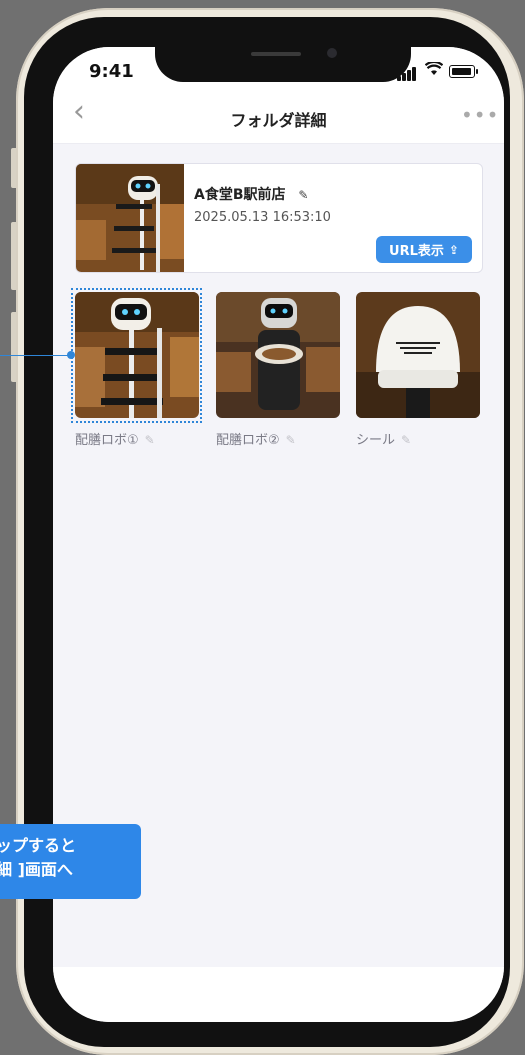 The width and height of the screenshot is (525, 1055). I want to click on navigation-bar: ‹ フォルダ詳細 •••, so click(278, 117).